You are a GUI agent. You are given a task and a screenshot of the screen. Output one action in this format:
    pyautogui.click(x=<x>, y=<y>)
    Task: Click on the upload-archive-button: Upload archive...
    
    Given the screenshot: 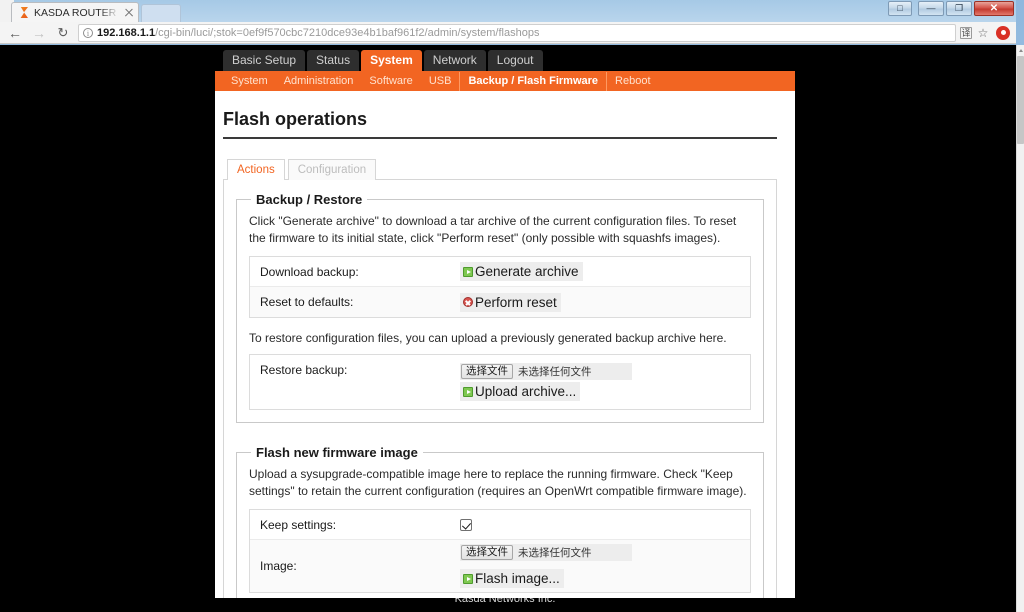 What is the action you would take?
    pyautogui.click(x=520, y=391)
    